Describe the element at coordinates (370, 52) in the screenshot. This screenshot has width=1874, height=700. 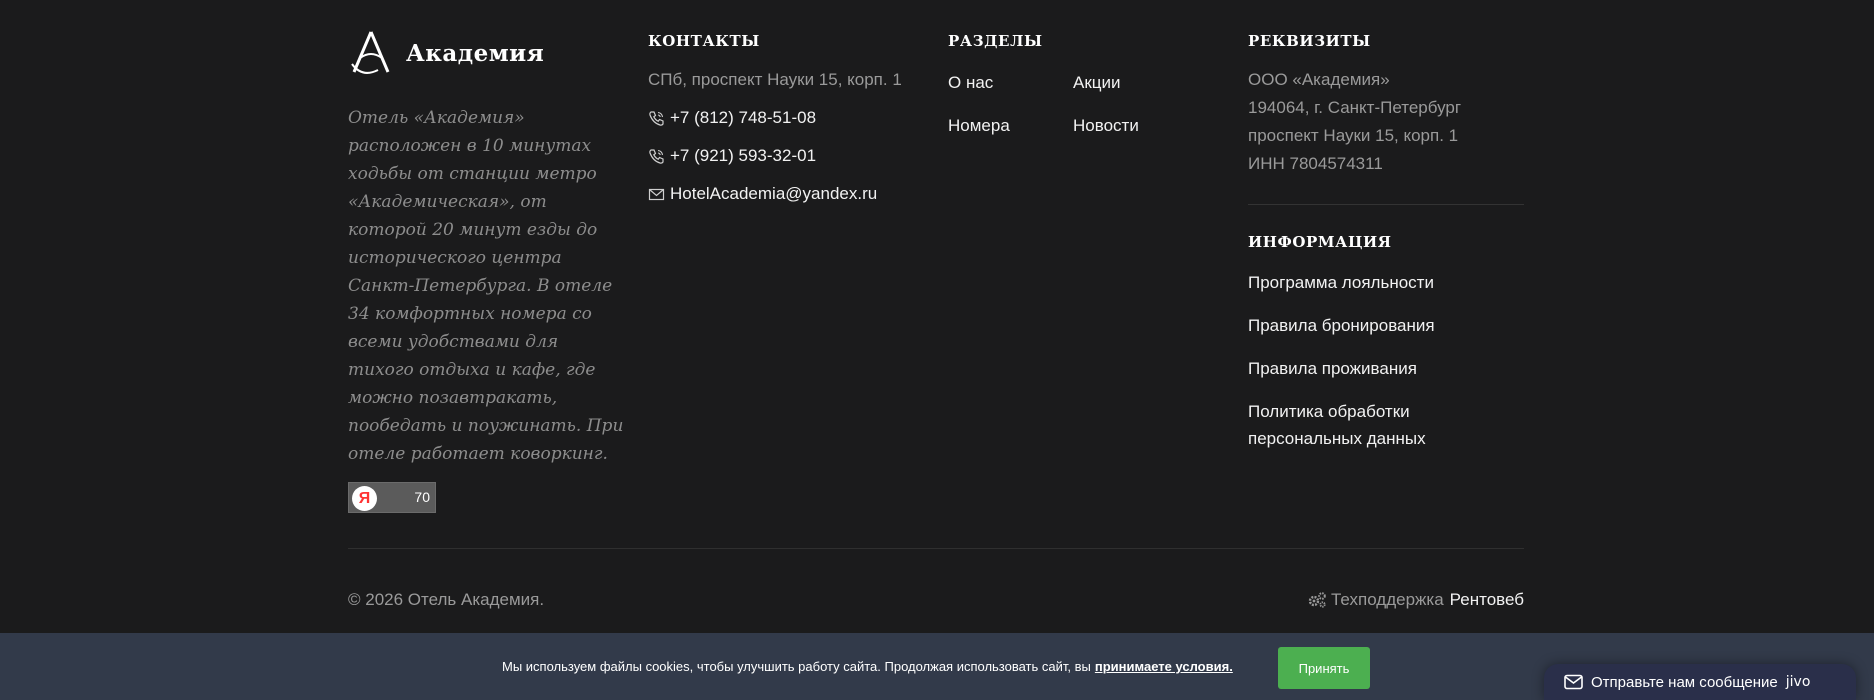
I see `academia-logo-icon` at that location.